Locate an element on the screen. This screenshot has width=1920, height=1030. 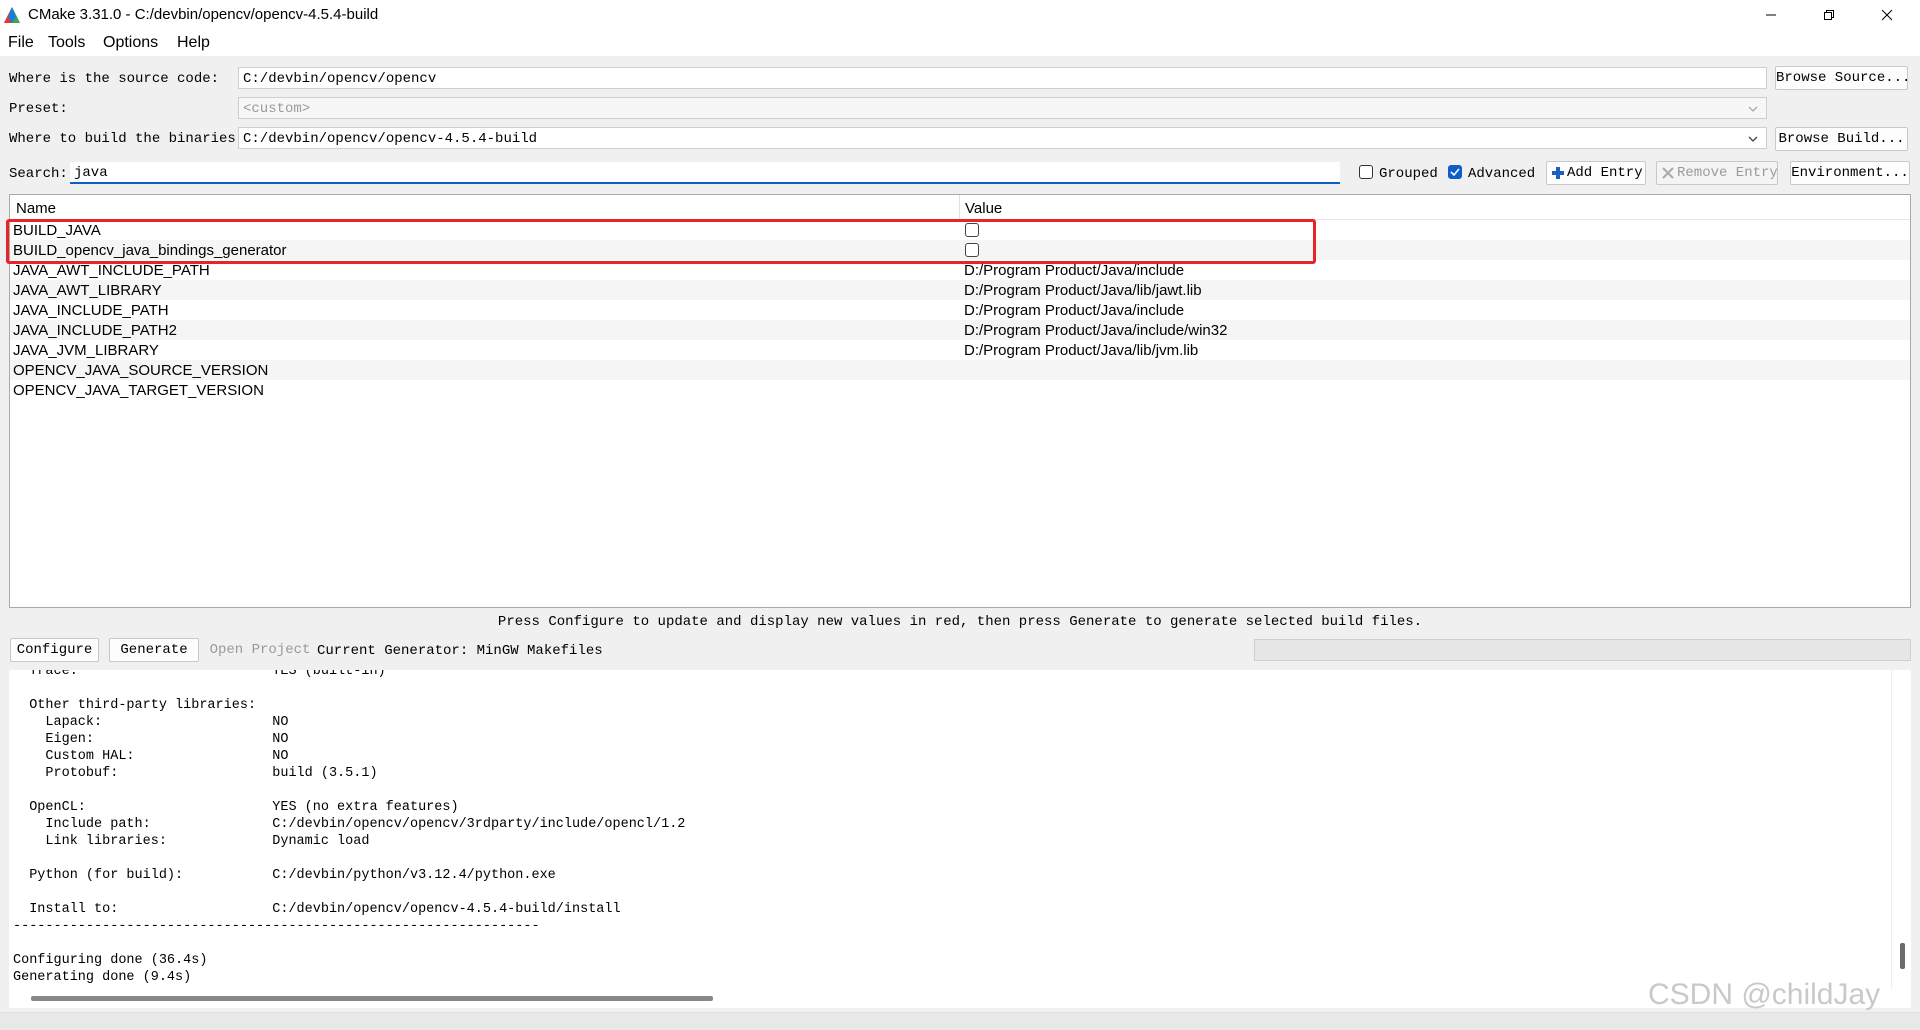
highlight-box is located at coordinates (661, 241).